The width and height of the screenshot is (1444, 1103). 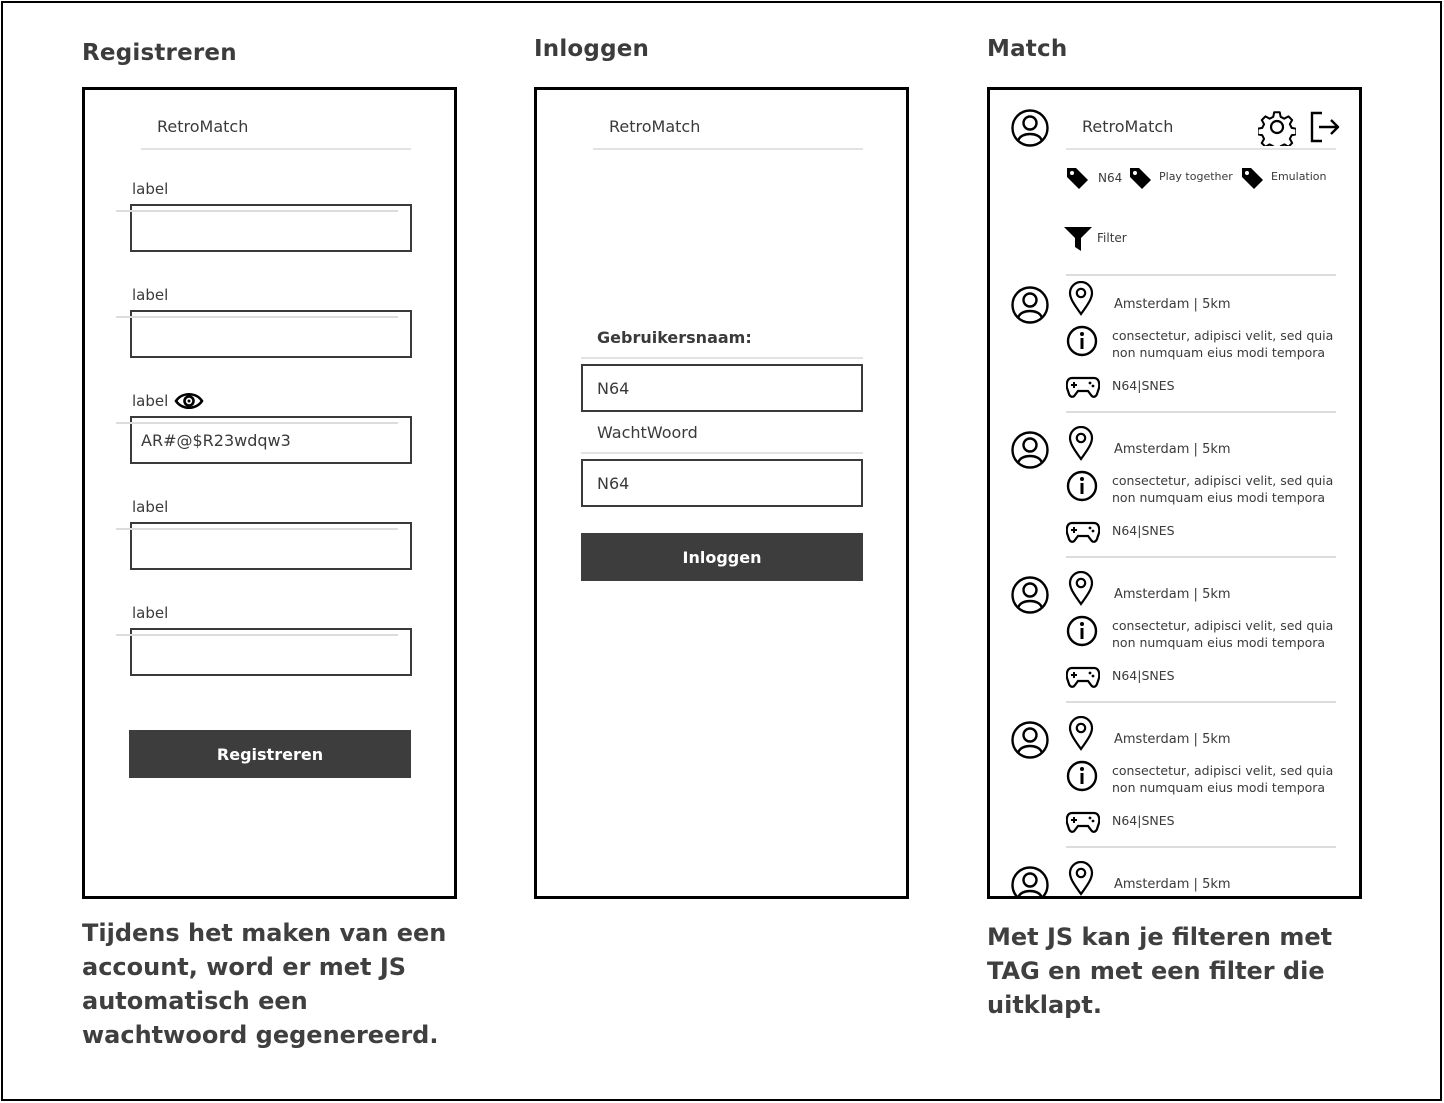 What do you see at coordinates (150, 401) in the screenshot?
I see `field-label-3: label` at bounding box center [150, 401].